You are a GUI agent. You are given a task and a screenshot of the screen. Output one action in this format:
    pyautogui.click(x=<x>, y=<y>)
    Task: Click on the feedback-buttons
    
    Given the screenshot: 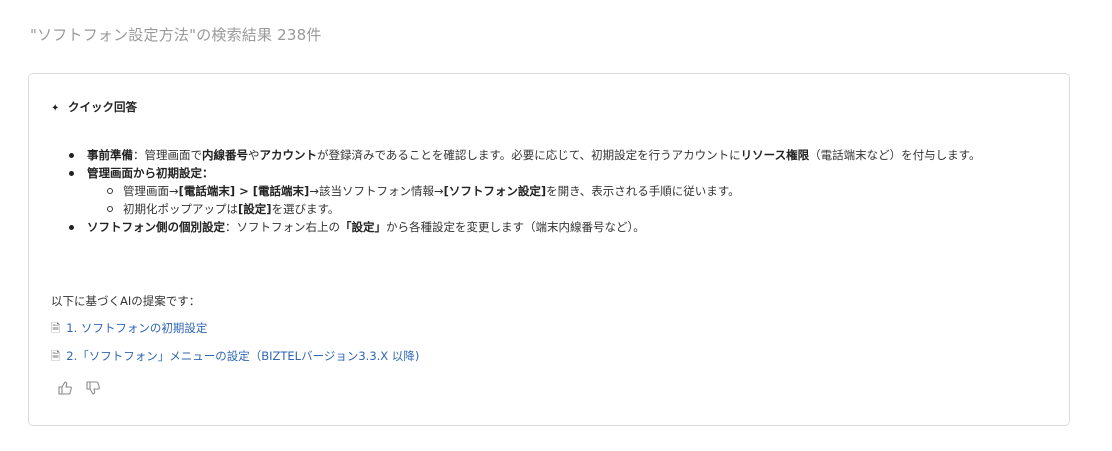 What is the action you would take?
    pyautogui.click(x=79, y=388)
    